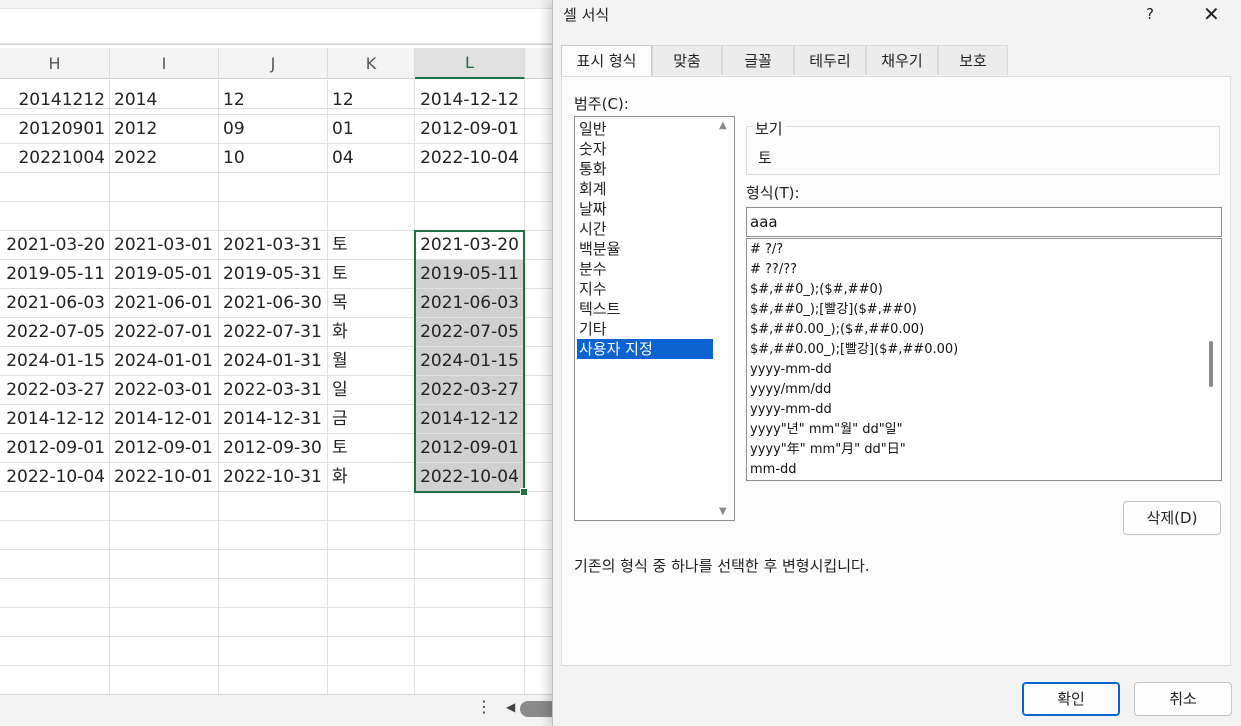  What do you see at coordinates (273, 448) in the screenshot?
I see `table-cell: 2012-09-30` at bounding box center [273, 448].